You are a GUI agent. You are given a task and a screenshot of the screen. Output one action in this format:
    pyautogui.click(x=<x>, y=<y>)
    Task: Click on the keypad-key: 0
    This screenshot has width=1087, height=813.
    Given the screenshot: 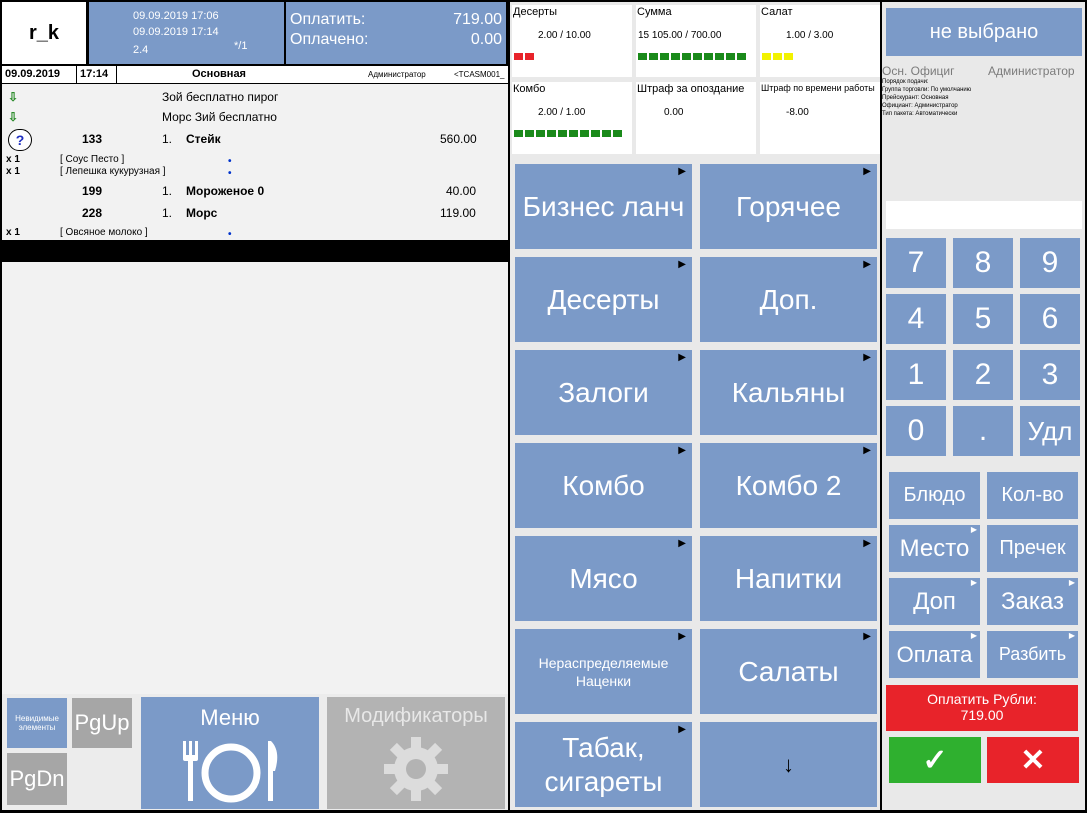 What is the action you would take?
    pyautogui.click(x=916, y=431)
    